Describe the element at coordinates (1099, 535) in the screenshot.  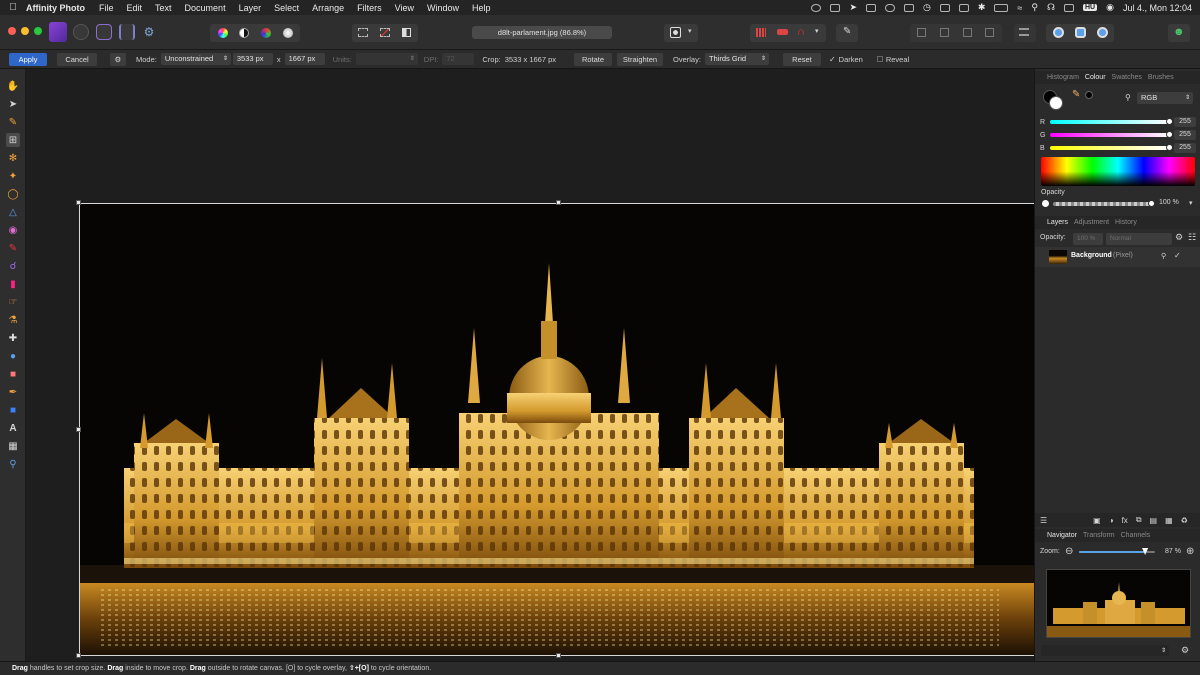
I see `tab-transform: Transform` at that location.